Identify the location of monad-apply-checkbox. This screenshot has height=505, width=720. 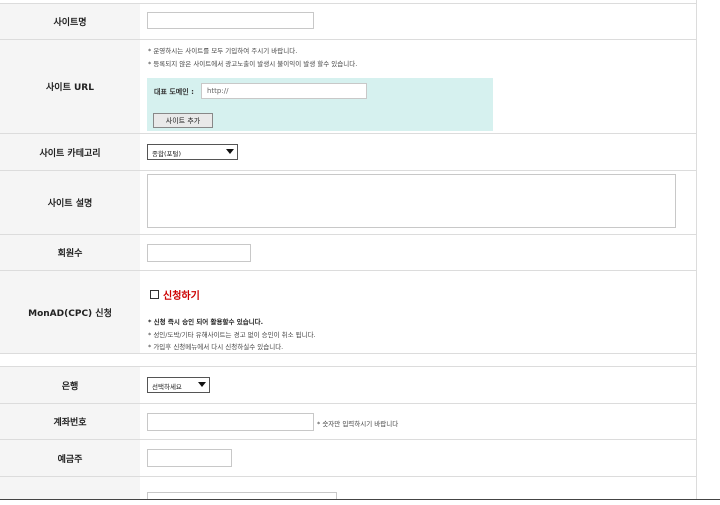
(154, 294).